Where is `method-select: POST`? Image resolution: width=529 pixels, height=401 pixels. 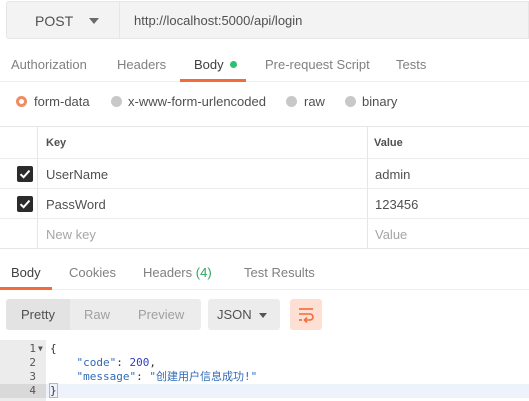
method-select: POST is located at coordinates (63, 20).